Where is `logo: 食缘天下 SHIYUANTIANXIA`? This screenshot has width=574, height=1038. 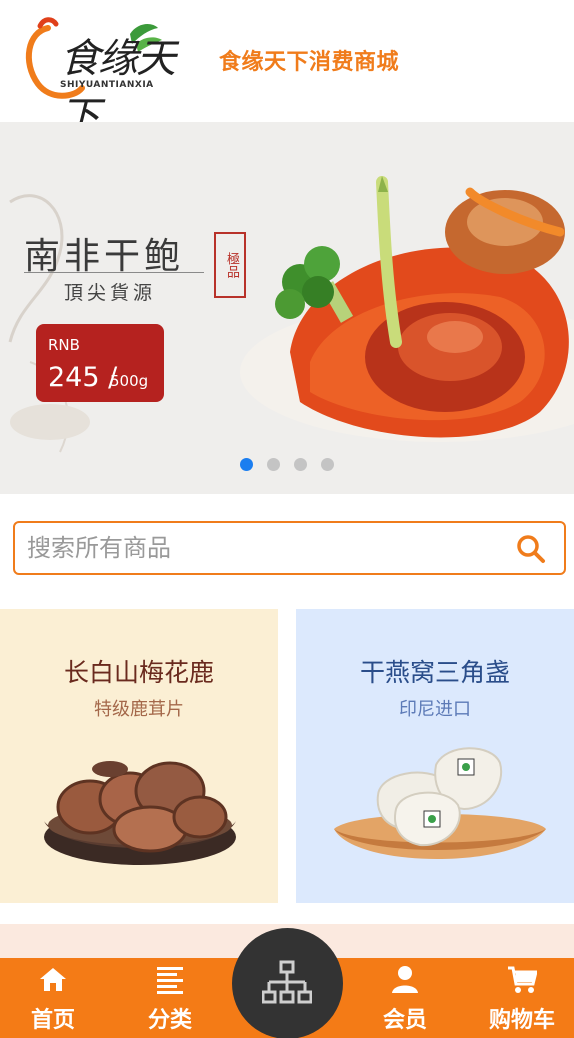
logo: 食缘天下 SHIYUANTIANXIA is located at coordinates (104, 77).